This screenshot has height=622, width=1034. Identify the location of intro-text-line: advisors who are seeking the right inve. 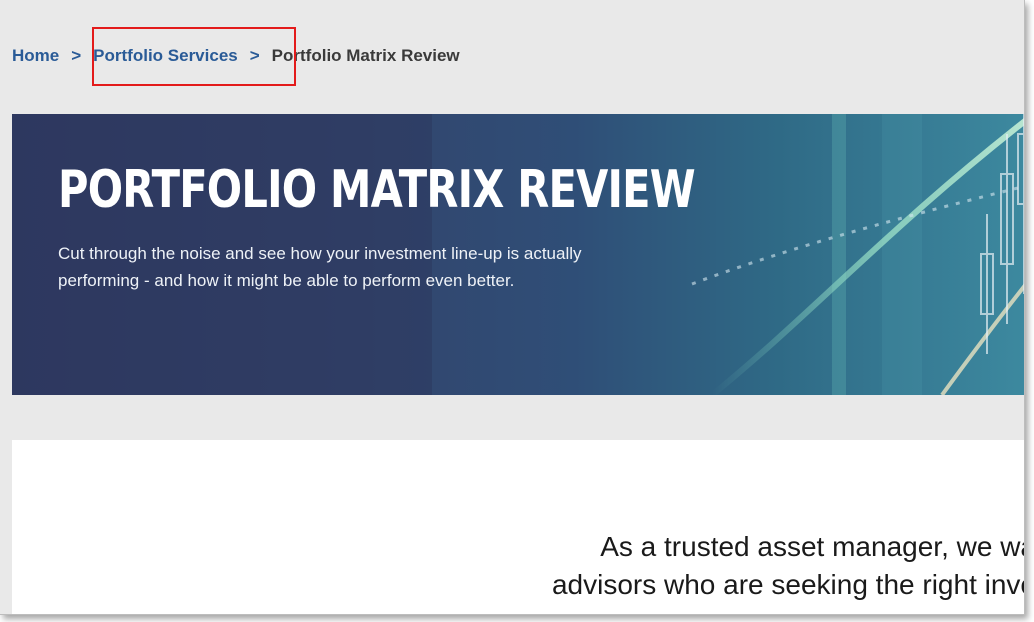
(788, 584).